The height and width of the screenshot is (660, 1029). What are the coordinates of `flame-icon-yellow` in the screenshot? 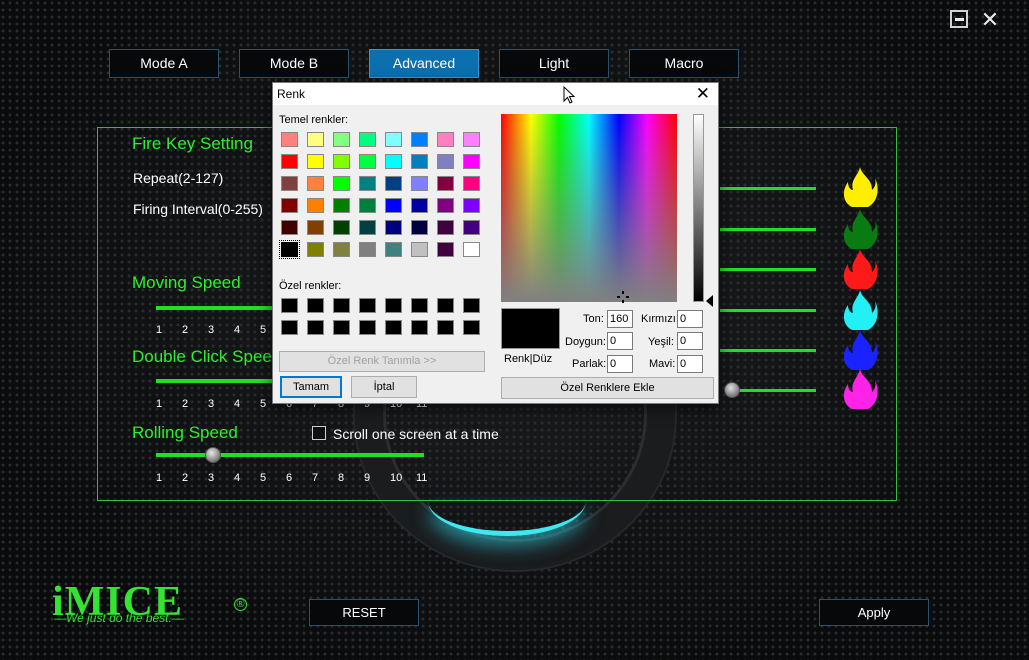 It's located at (860, 187).